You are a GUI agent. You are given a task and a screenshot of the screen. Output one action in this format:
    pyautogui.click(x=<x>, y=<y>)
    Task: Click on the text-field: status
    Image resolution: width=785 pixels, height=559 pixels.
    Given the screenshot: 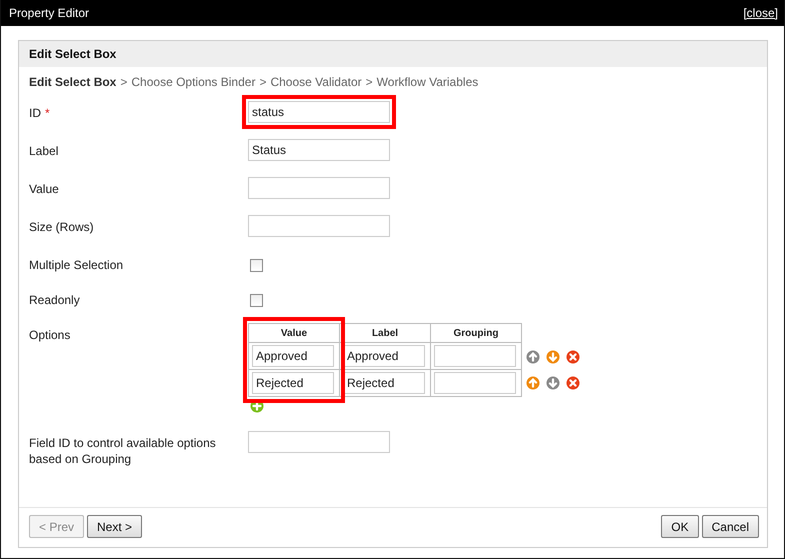 What is the action you would take?
    pyautogui.click(x=319, y=112)
    